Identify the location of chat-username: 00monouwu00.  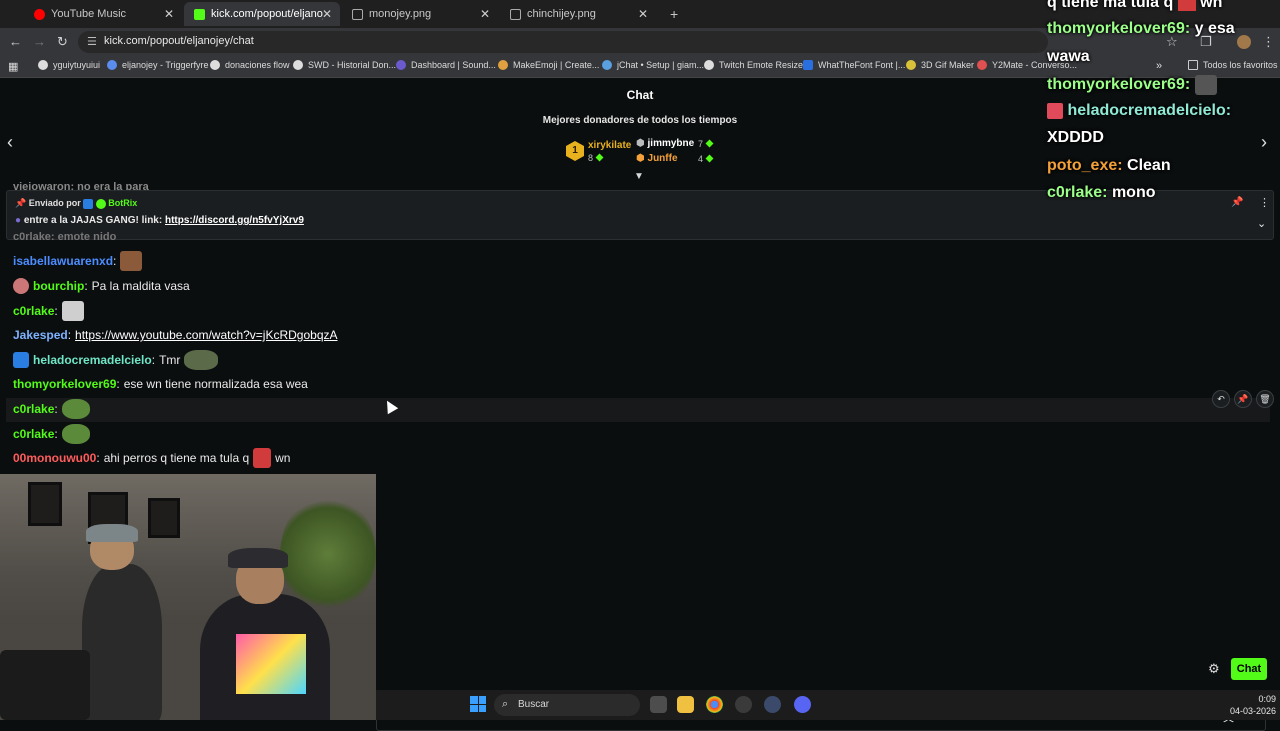
(54, 458).